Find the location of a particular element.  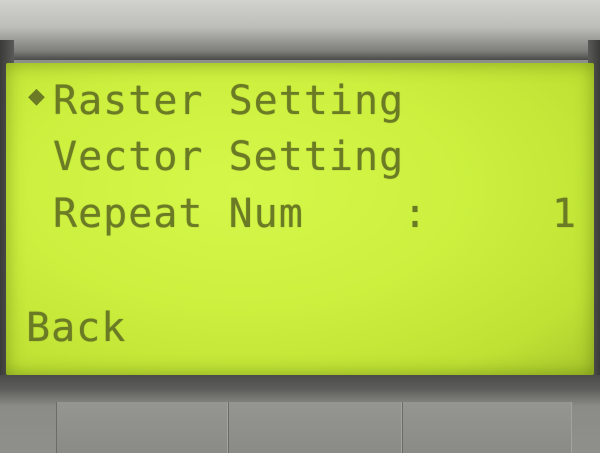

menu-item-raster-setting: Raster Setting is located at coordinates (228, 101).